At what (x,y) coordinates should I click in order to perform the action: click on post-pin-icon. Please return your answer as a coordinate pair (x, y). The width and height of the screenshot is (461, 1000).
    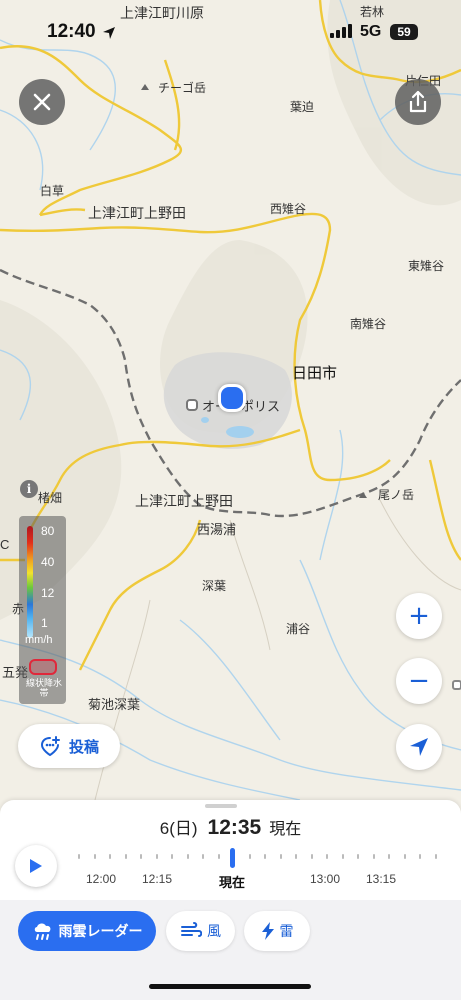
    Looking at the image, I should click on (50, 746).